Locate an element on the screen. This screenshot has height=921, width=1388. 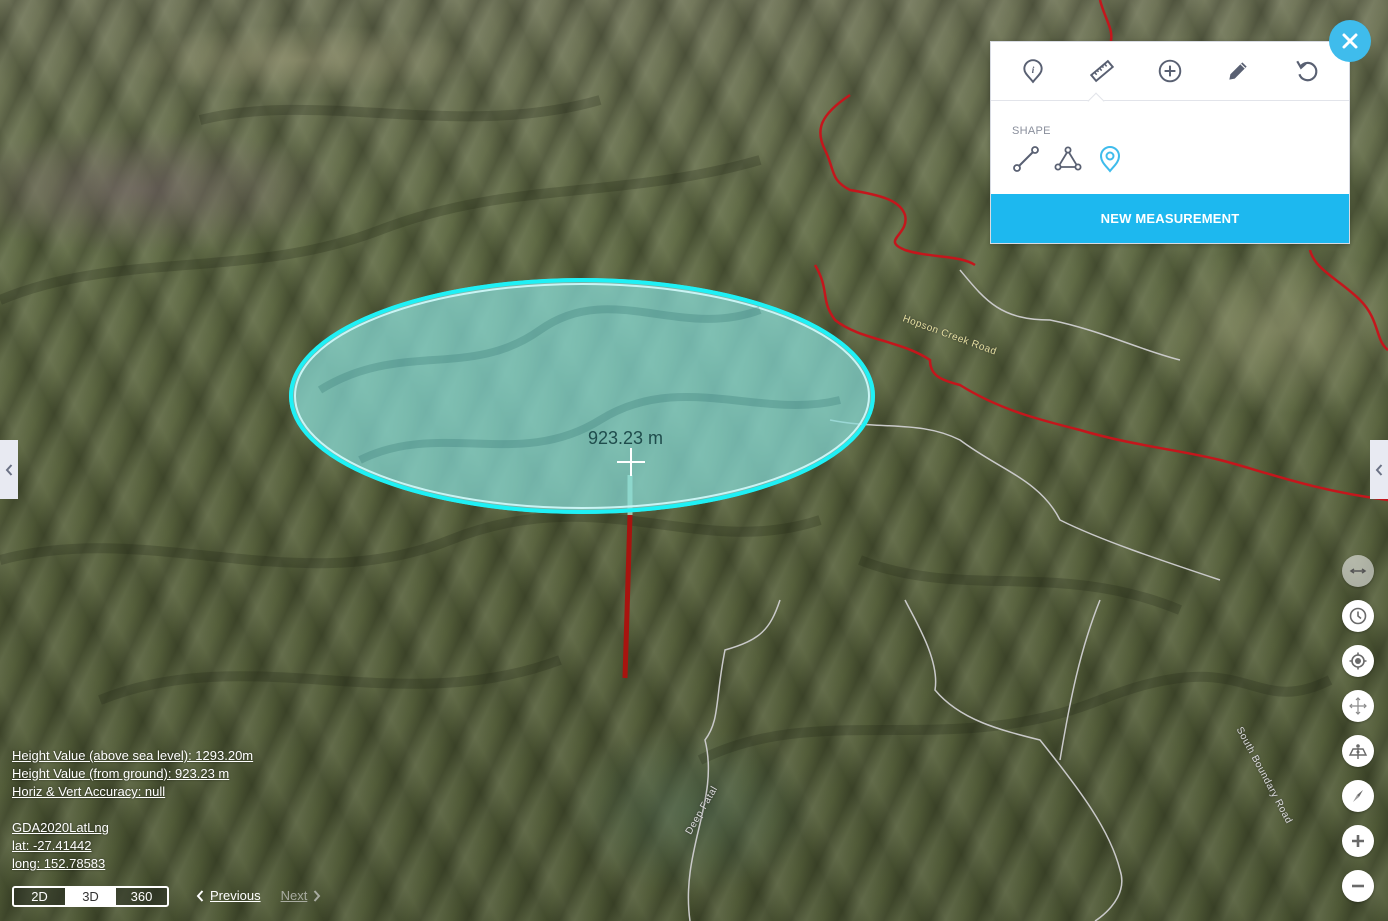
info-pin-icon: i is located at coordinates (1033, 71).